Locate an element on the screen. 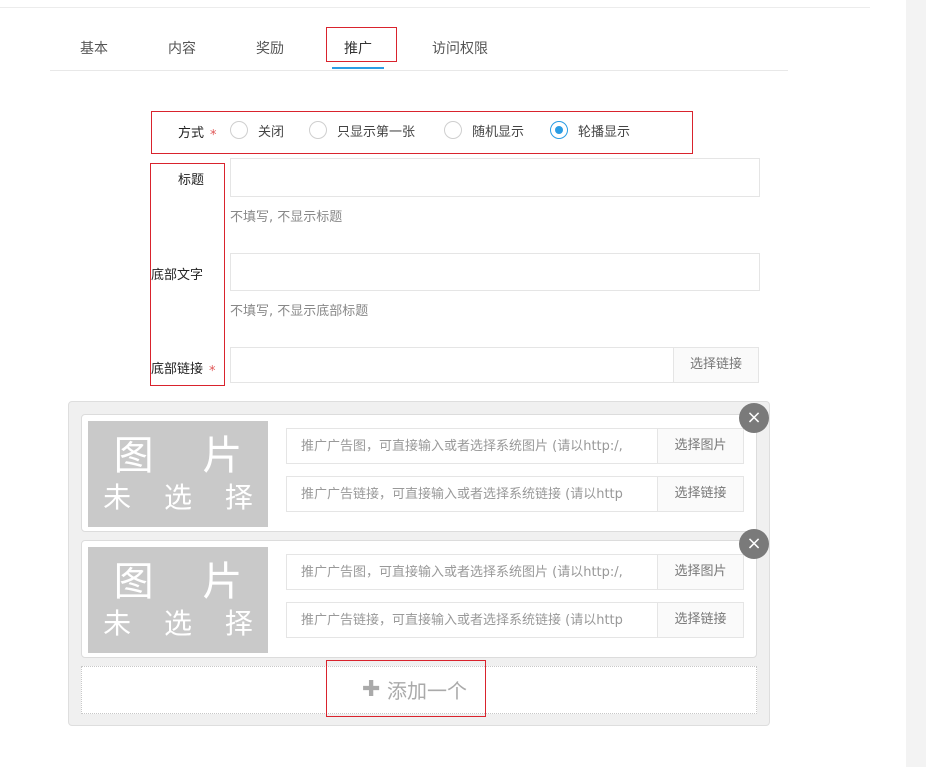 This screenshot has height=767, width=926. ad-card-1: 图 片 未 选 择 选择图片 选择链接 is located at coordinates (419, 473).